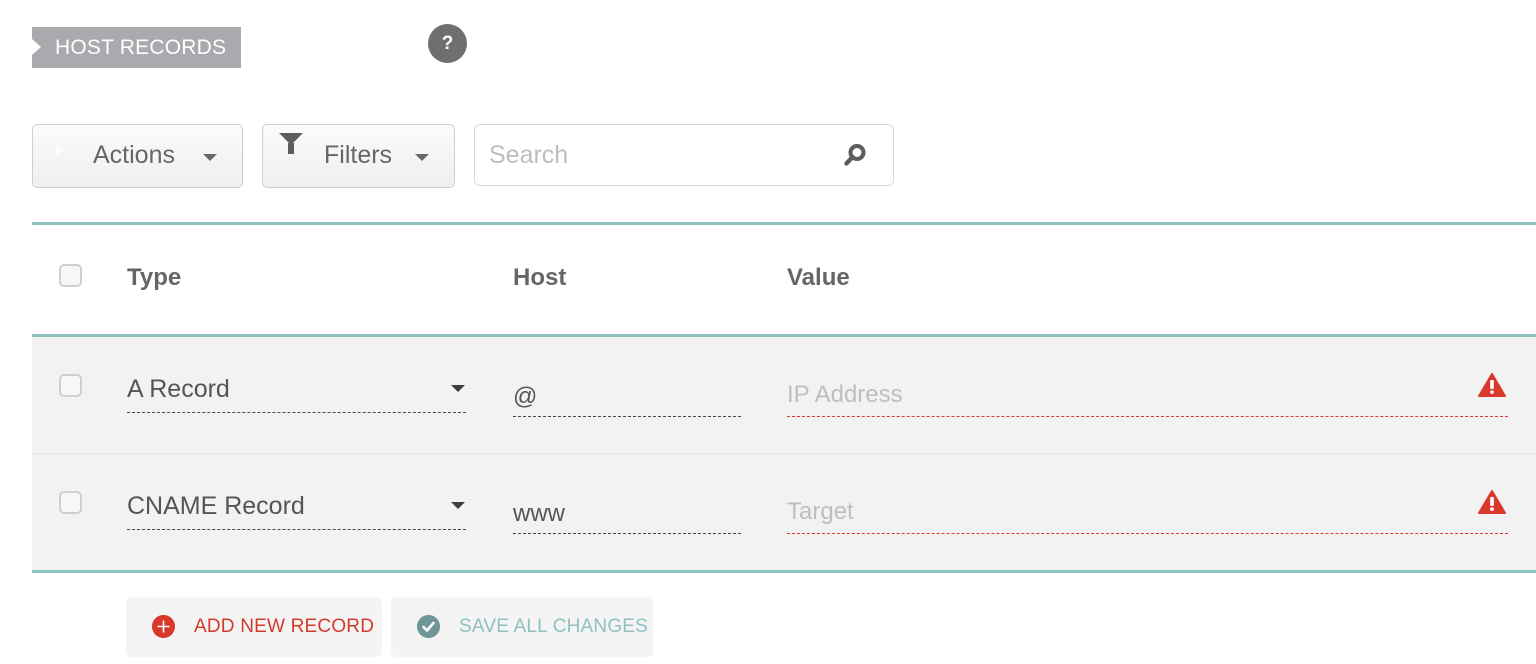 The height and width of the screenshot is (664, 1536). I want to click on column-header-value: Value, so click(818, 278).